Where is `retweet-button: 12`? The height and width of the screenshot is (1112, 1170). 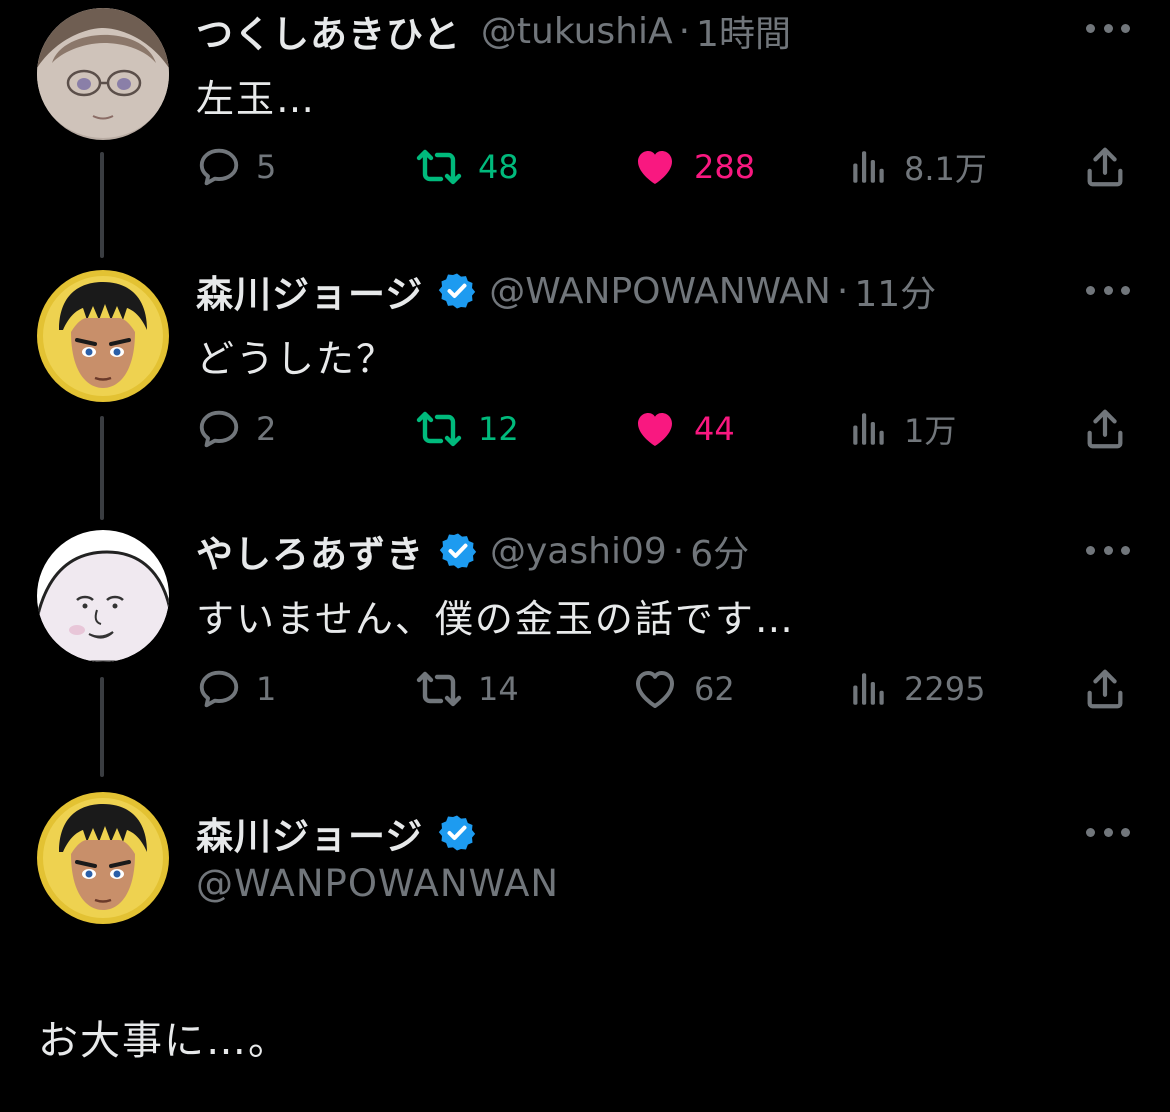
retweet-button: 12 is located at coordinates (466, 429).